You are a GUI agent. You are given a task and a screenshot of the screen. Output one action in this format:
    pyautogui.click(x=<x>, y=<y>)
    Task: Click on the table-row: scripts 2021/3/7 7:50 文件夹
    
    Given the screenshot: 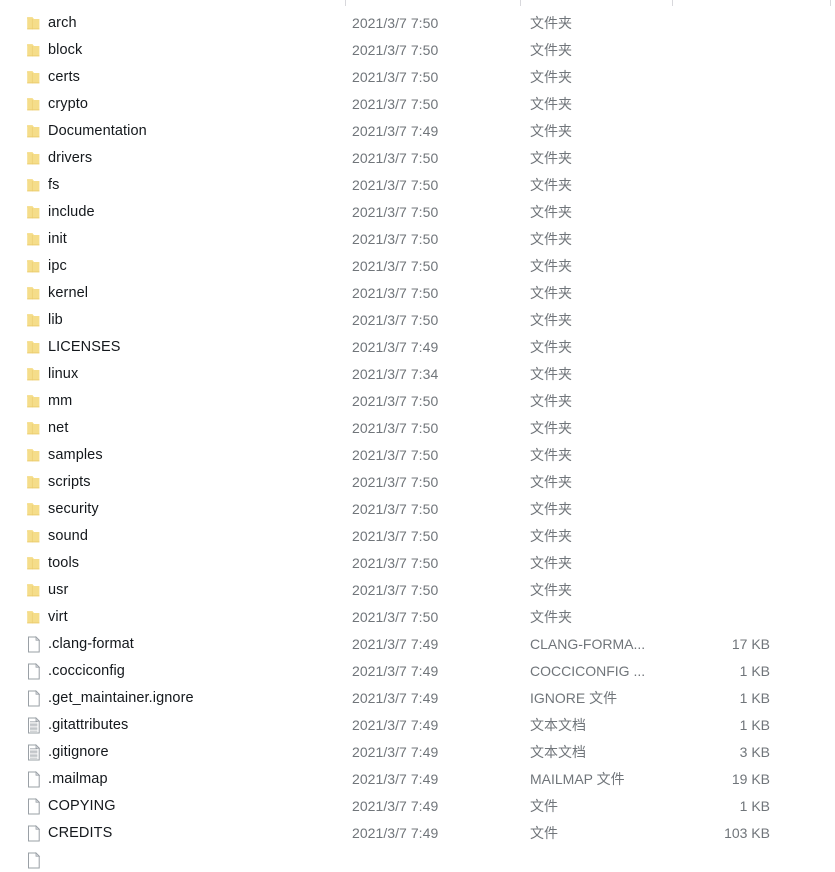 What is the action you would take?
    pyautogui.click(x=417, y=482)
    